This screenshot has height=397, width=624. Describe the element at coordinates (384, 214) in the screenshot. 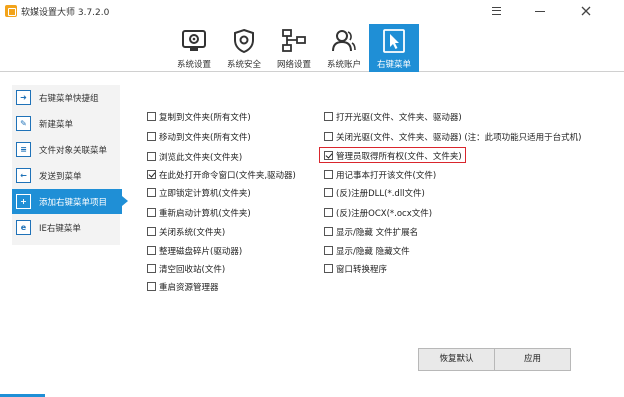

I see `option-label: (反)注册OCX(*.ocx文件)` at that location.